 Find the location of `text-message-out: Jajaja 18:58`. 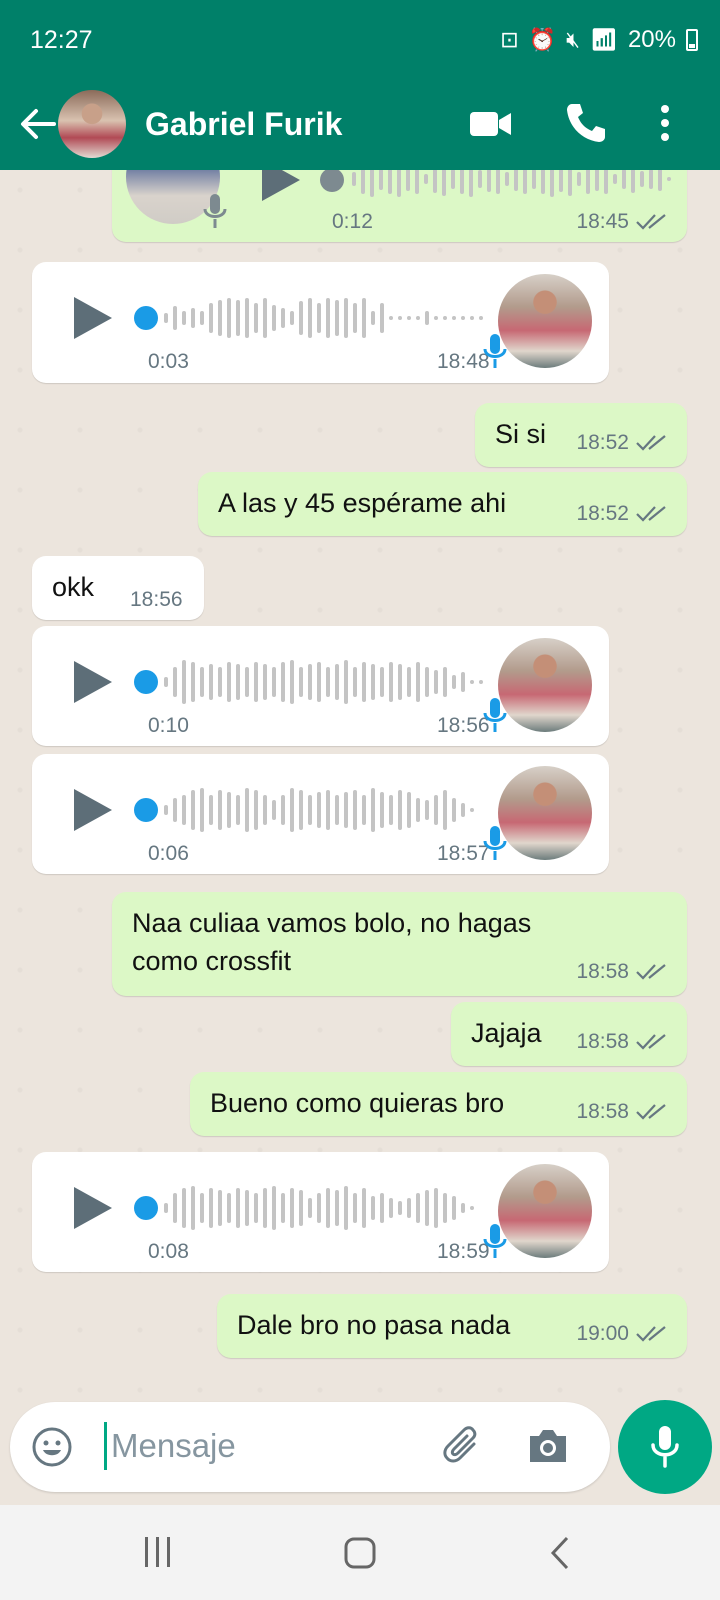

text-message-out: Jajaja 18:58 is located at coordinates (569, 1034).